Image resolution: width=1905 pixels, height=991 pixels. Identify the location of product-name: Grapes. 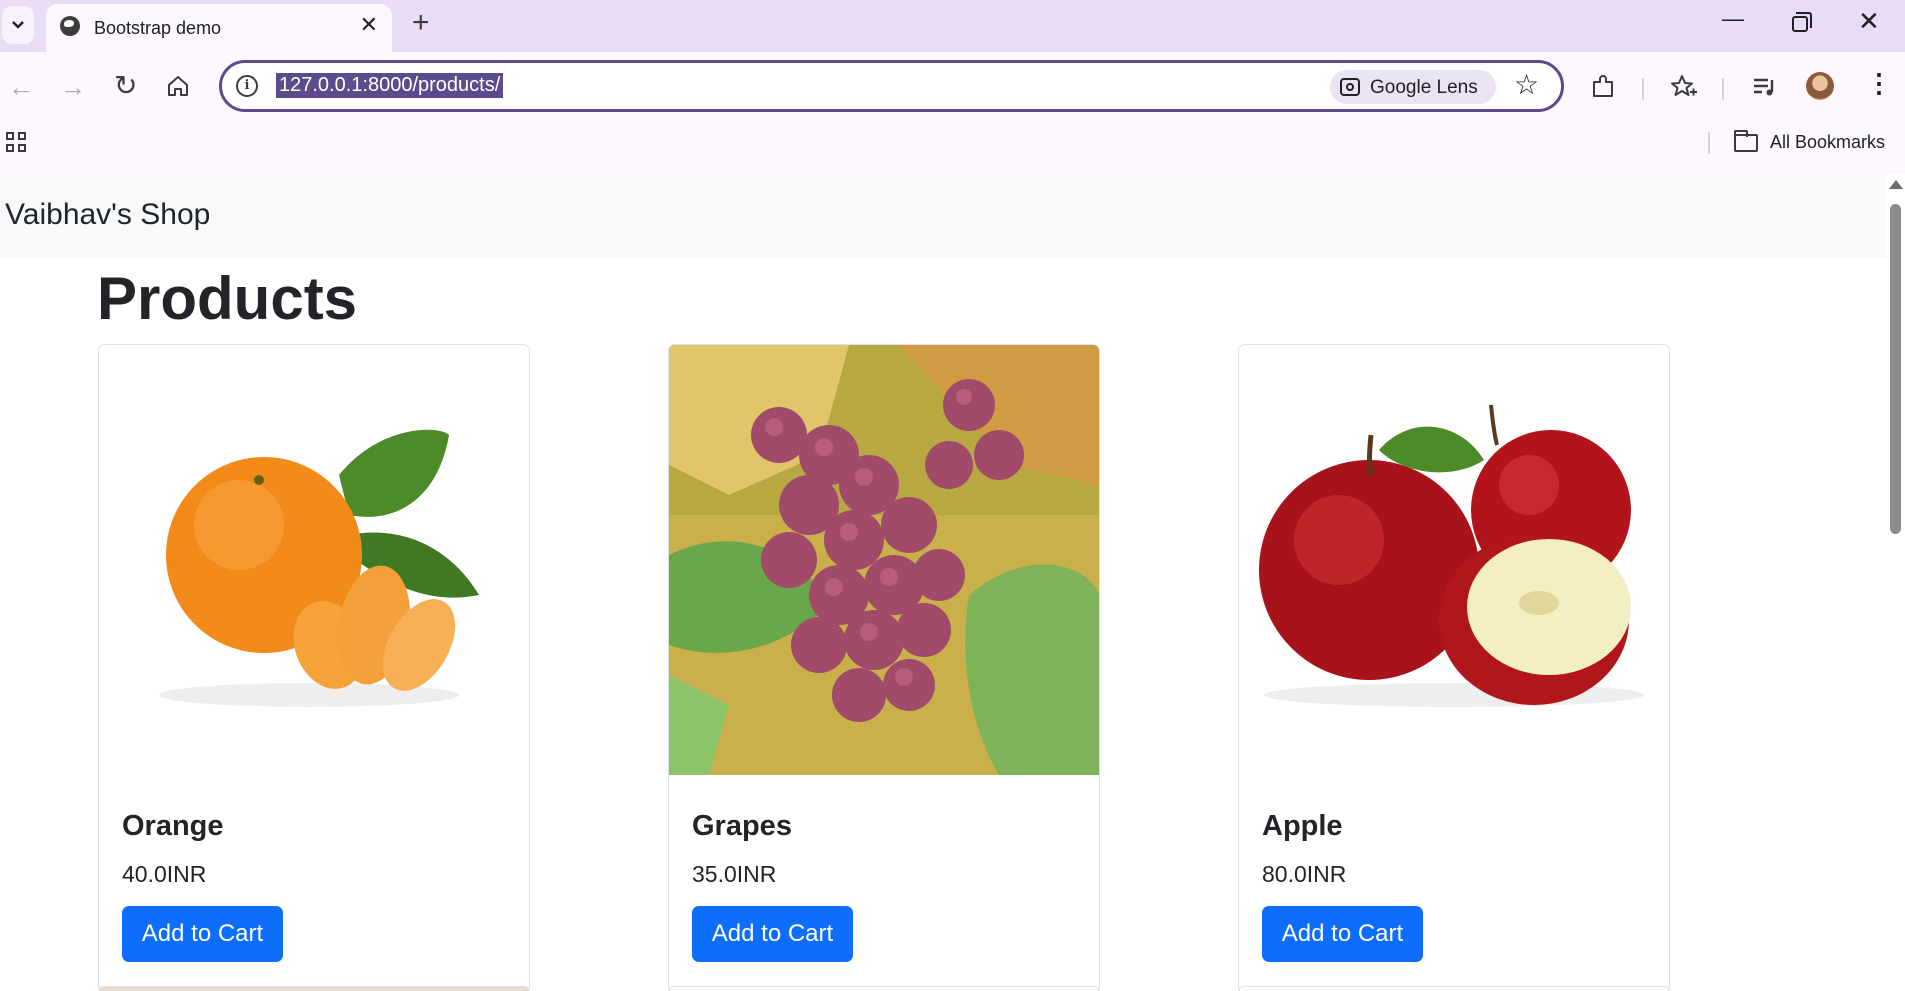
(742, 826).